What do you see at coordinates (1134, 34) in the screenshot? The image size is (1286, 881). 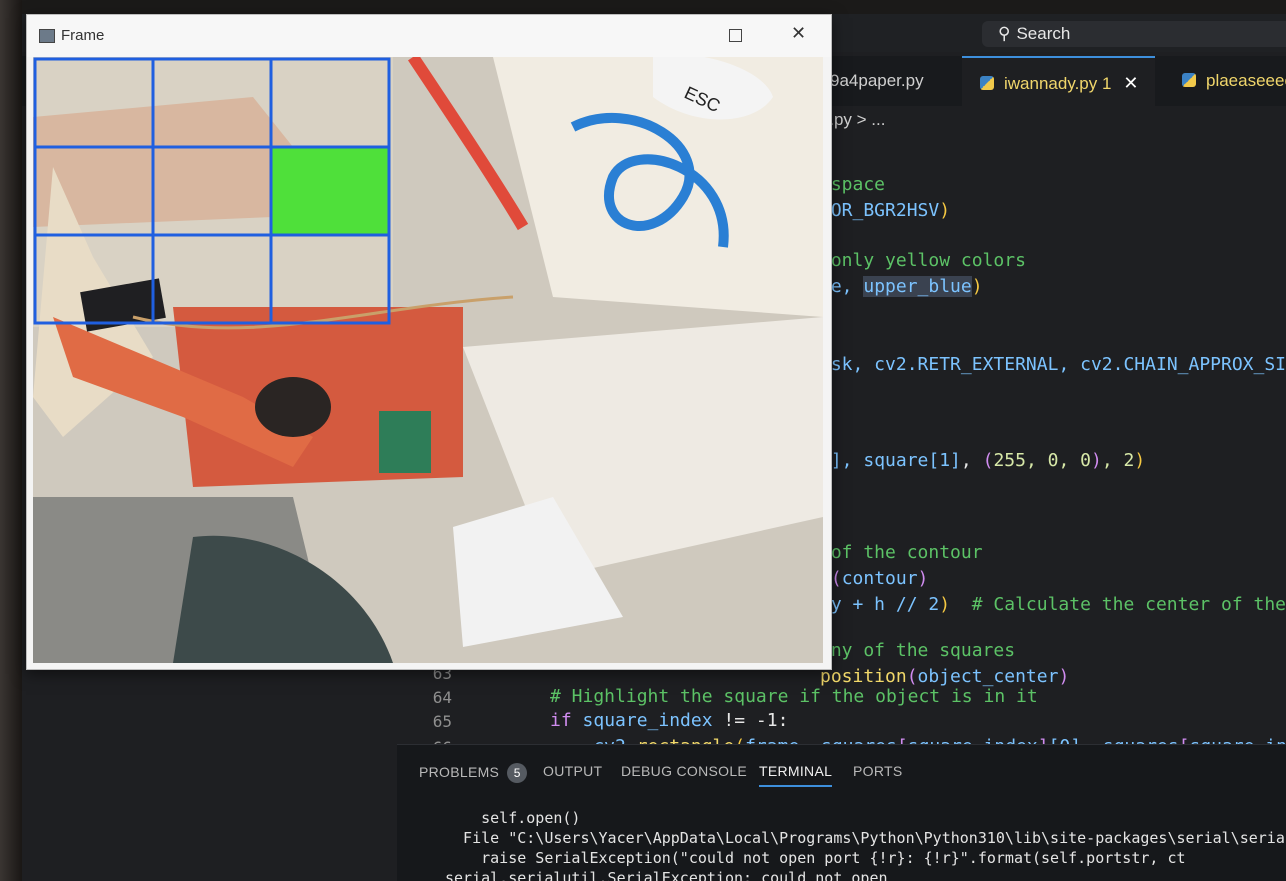 I see `command-search-box: ⚲ Search` at bounding box center [1134, 34].